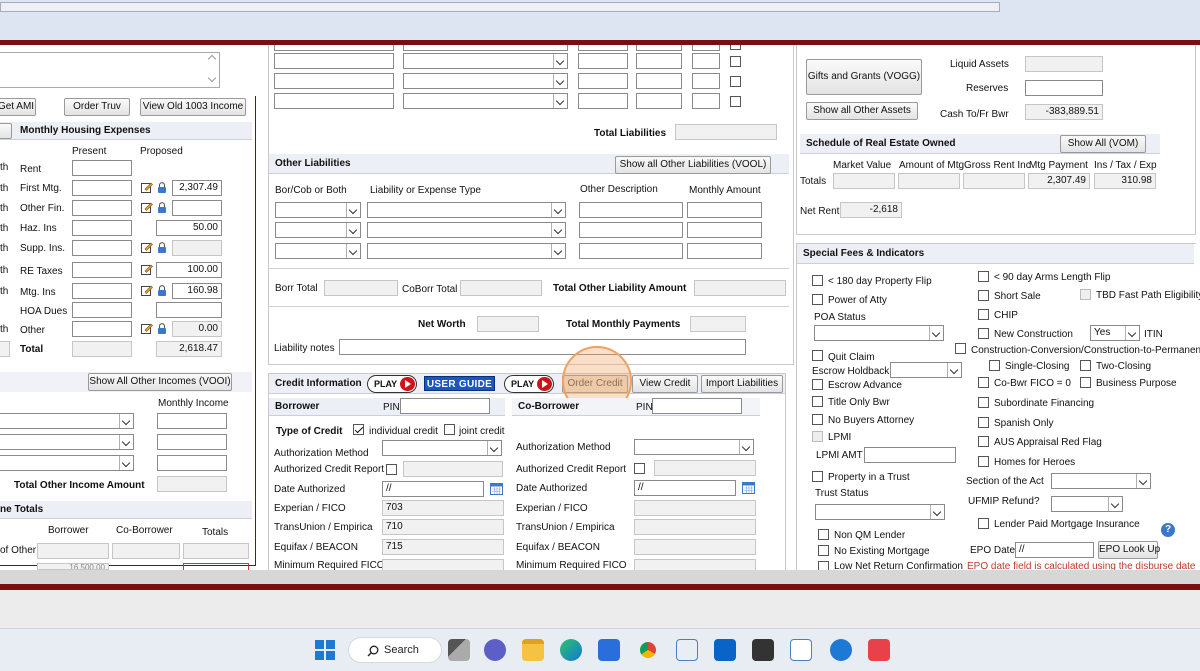 The width and height of the screenshot is (1200, 671). Describe the element at coordinates (817, 419) in the screenshot. I see `no-buyers-atty-checkbox` at that location.